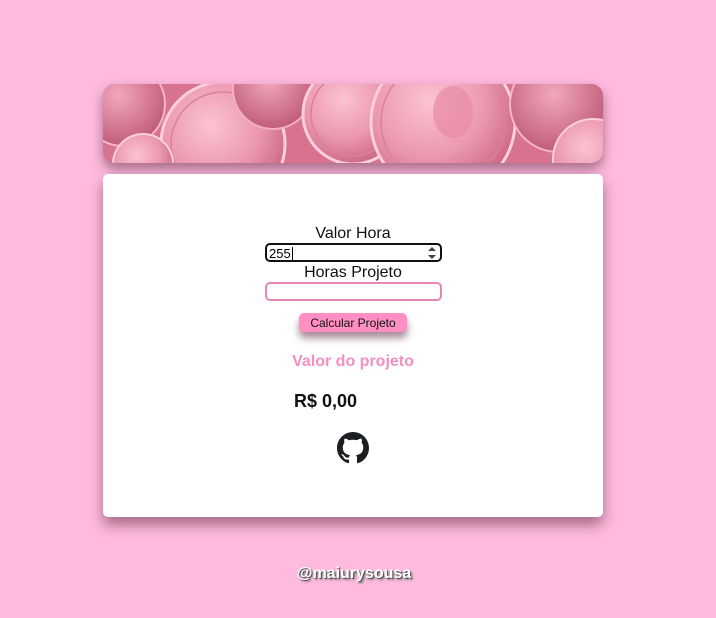  What do you see at coordinates (353, 361) in the screenshot?
I see `valor-do-projeto-heading: Valor do projeto` at bounding box center [353, 361].